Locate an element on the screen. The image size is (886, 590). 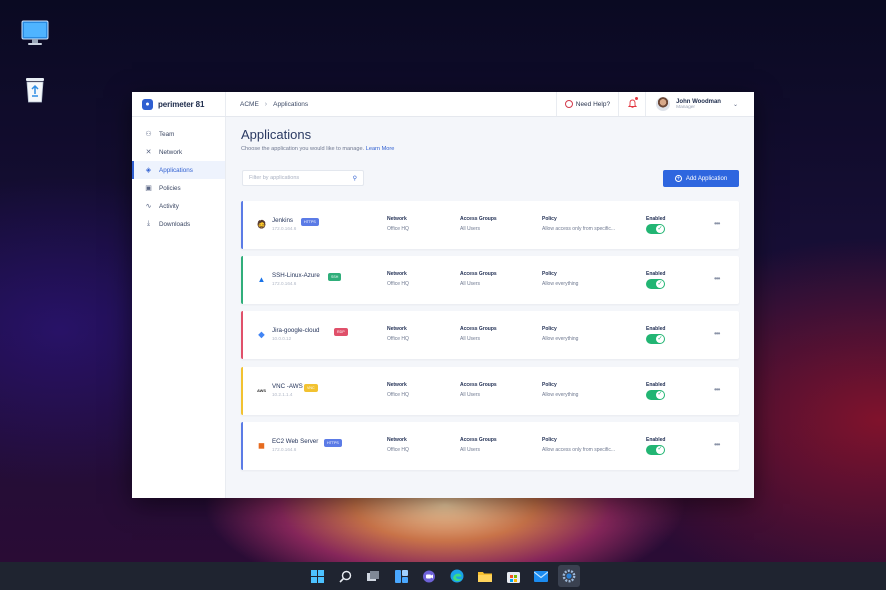
network-value: Office HQ is located at coordinates (398, 394).